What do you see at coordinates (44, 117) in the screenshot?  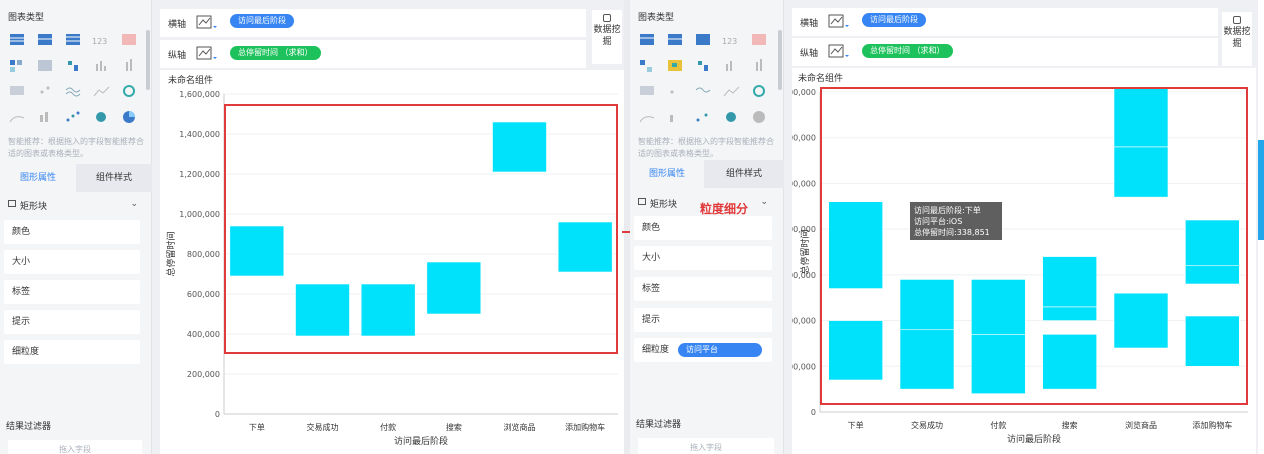 I see `stack-bar-icon` at bounding box center [44, 117].